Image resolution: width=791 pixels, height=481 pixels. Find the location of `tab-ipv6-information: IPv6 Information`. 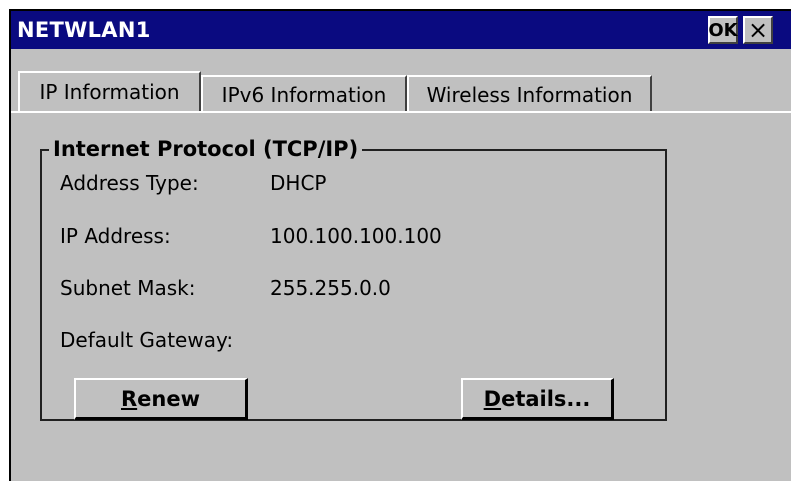

tab-ipv6-information: IPv6 Information is located at coordinates (304, 93).